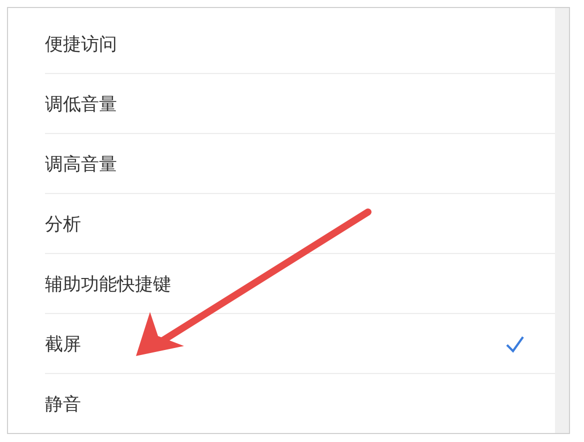 The height and width of the screenshot is (442, 584). I want to click on option-row: 调高音量, so click(300, 164).